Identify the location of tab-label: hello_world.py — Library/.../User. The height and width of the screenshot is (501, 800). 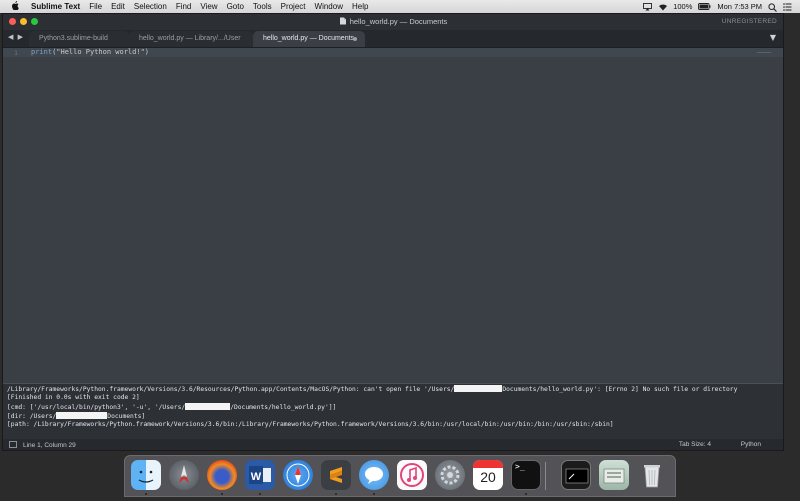
(190, 38).